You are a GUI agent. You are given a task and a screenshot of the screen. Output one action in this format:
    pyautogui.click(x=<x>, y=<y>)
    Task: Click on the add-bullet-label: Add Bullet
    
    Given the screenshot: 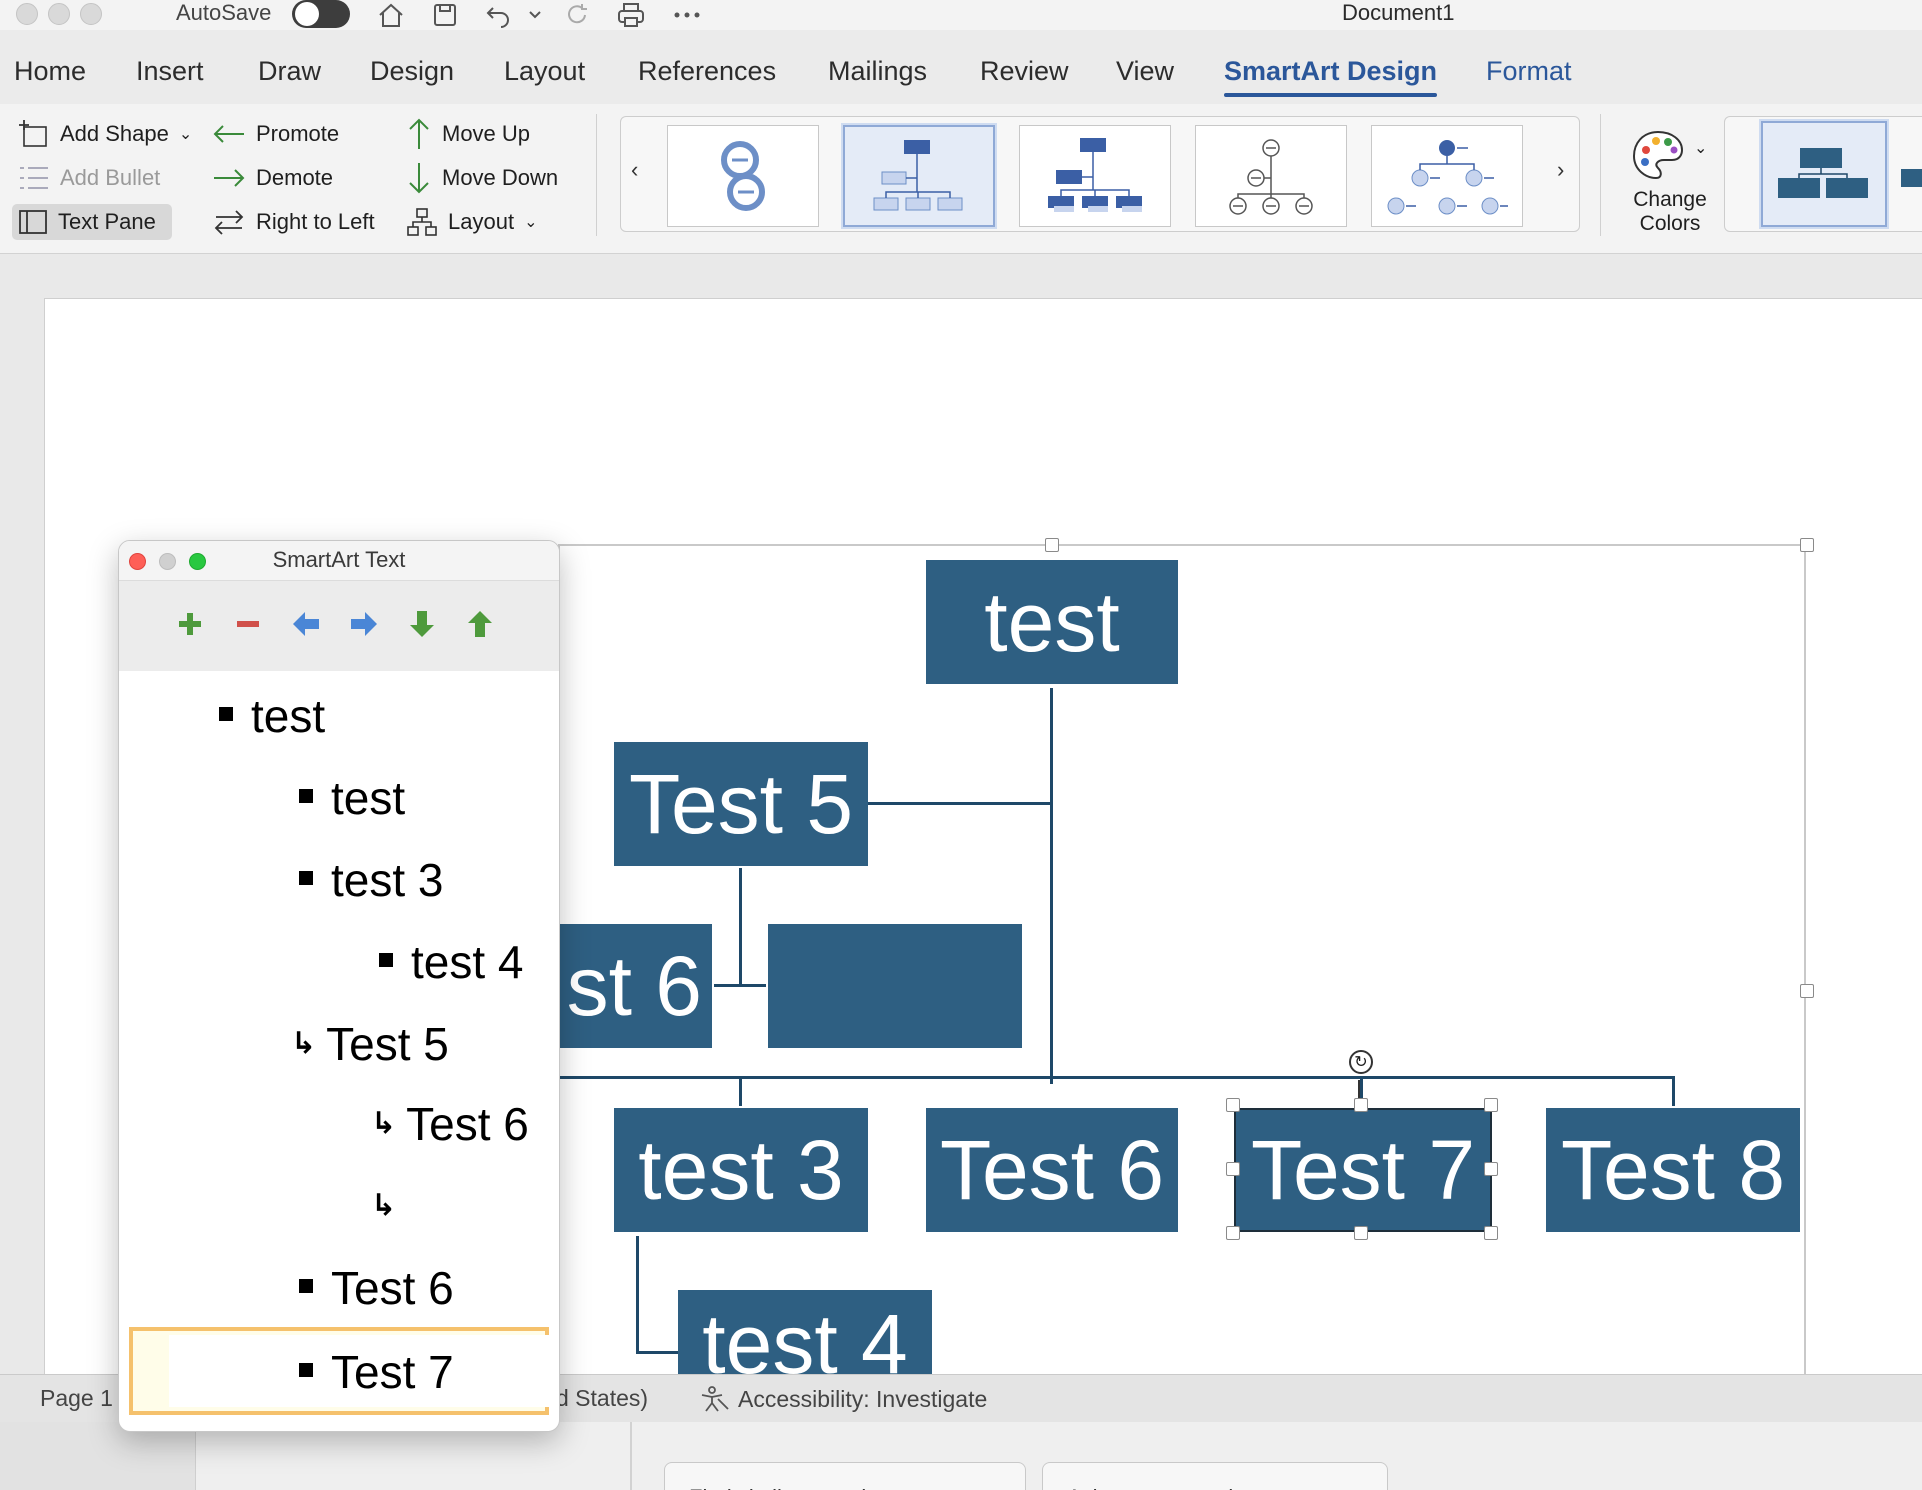 What is the action you would take?
    pyautogui.click(x=110, y=177)
    